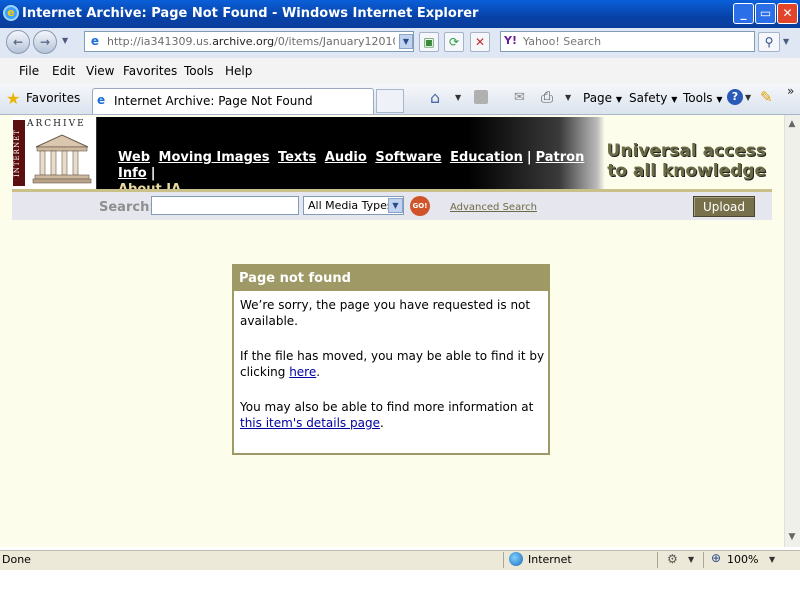  What do you see at coordinates (18, 42) in the screenshot?
I see `back-button: ←` at bounding box center [18, 42].